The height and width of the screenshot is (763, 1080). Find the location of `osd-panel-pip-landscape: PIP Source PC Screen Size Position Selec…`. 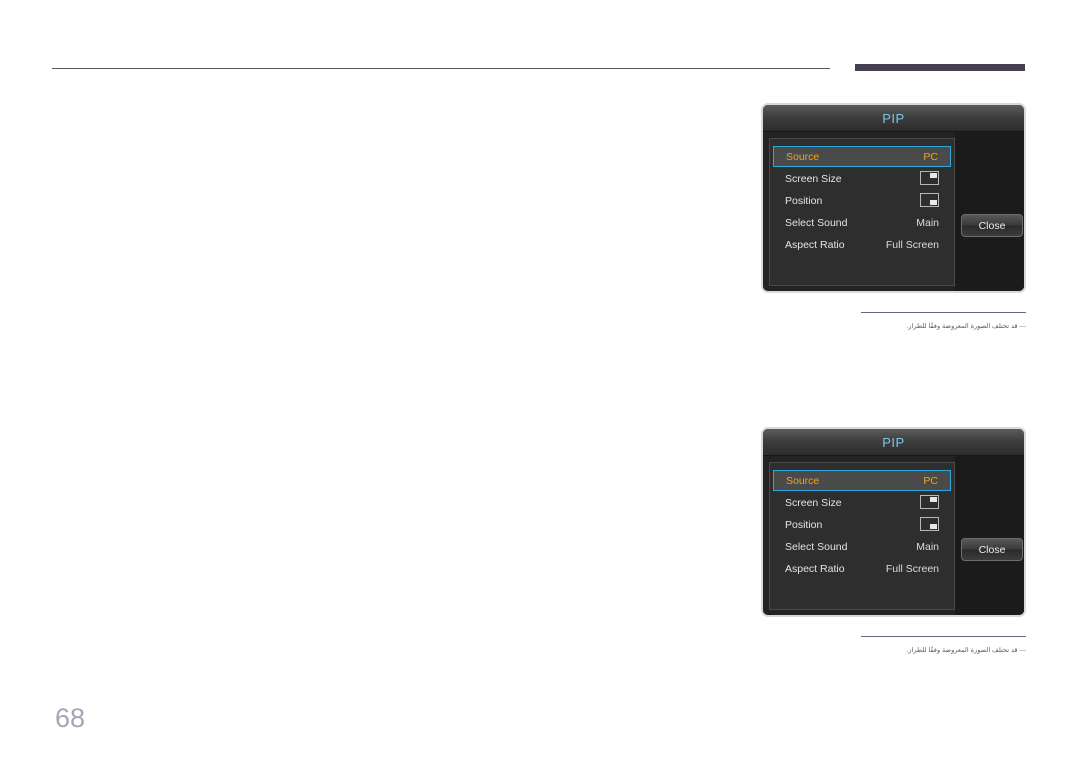

osd-panel-pip-landscape: PIP Source PC Screen Size Position Selec… is located at coordinates (893, 198).